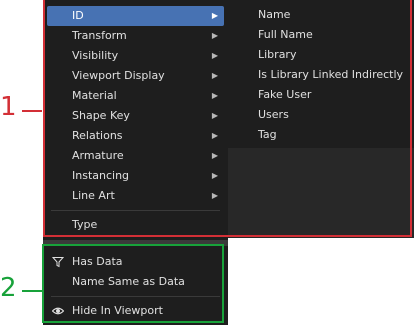  I want to click on callout-number-1: 1, so click(8, 107).